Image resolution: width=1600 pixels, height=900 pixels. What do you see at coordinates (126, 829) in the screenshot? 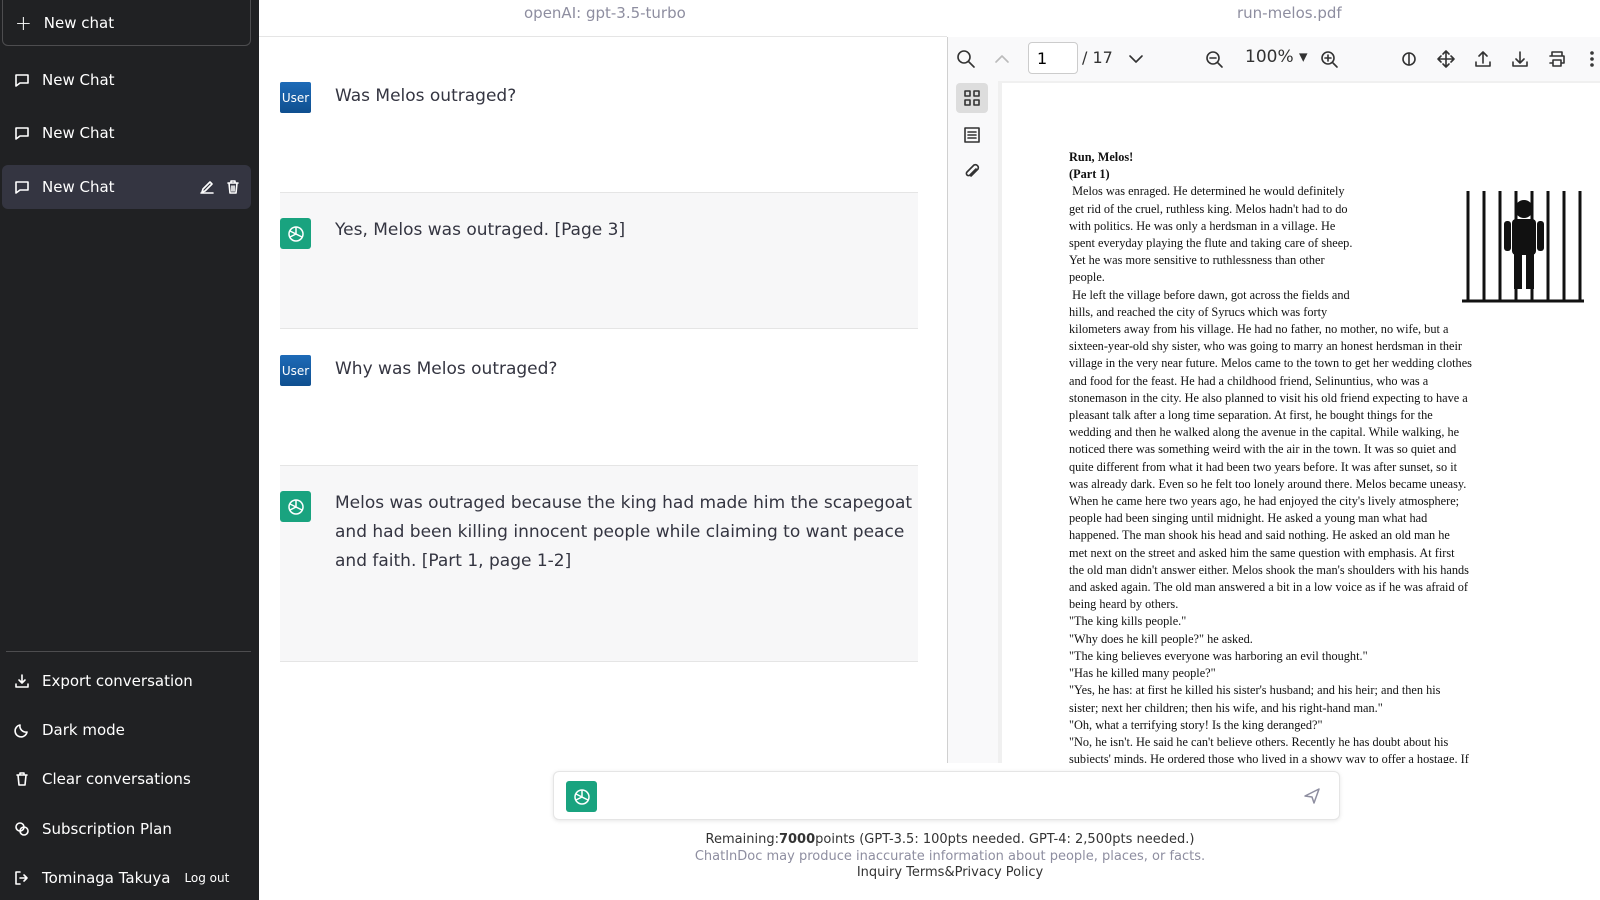
I see `subscription-plan-button: Subscription Plan` at bounding box center [126, 829].